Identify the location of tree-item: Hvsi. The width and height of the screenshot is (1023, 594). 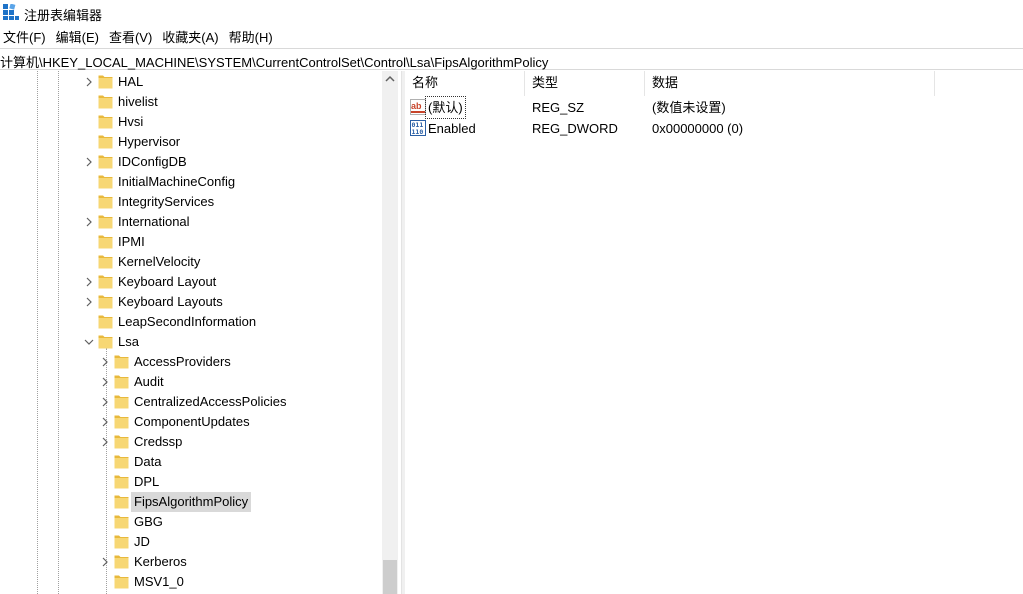
(190, 122).